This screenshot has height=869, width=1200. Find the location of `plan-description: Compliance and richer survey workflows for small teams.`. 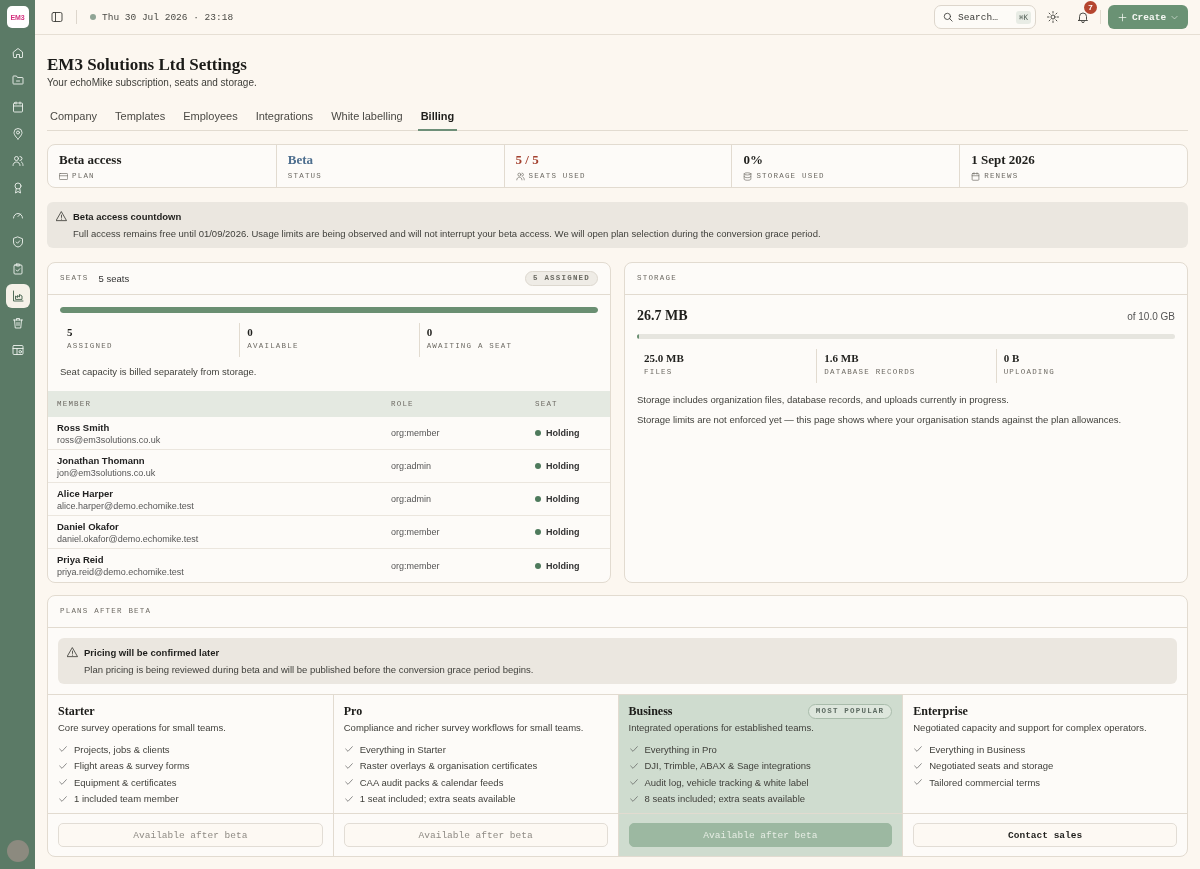

plan-description: Compliance and richer survey workflows for small teams. is located at coordinates (464, 727).